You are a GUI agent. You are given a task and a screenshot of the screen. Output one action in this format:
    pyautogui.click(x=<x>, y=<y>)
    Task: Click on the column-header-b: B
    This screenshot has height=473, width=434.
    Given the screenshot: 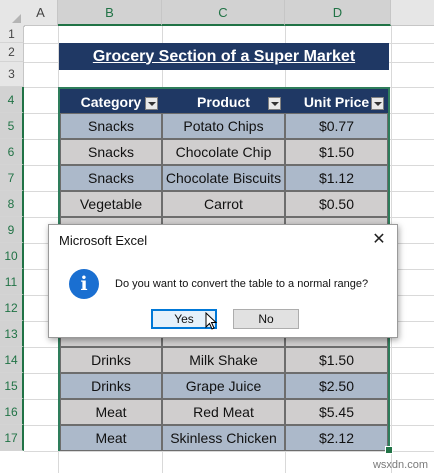 What is the action you would take?
    pyautogui.click(x=110, y=13)
    